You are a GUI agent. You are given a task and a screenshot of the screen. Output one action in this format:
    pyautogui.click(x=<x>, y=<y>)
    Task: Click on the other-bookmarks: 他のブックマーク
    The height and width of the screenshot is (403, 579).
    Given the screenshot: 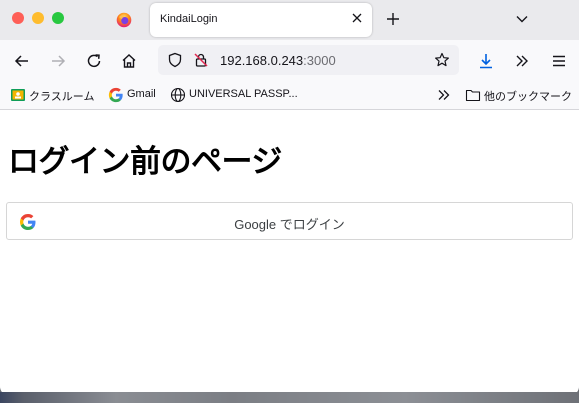 What is the action you would take?
    pyautogui.click(x=520, y=95)
    